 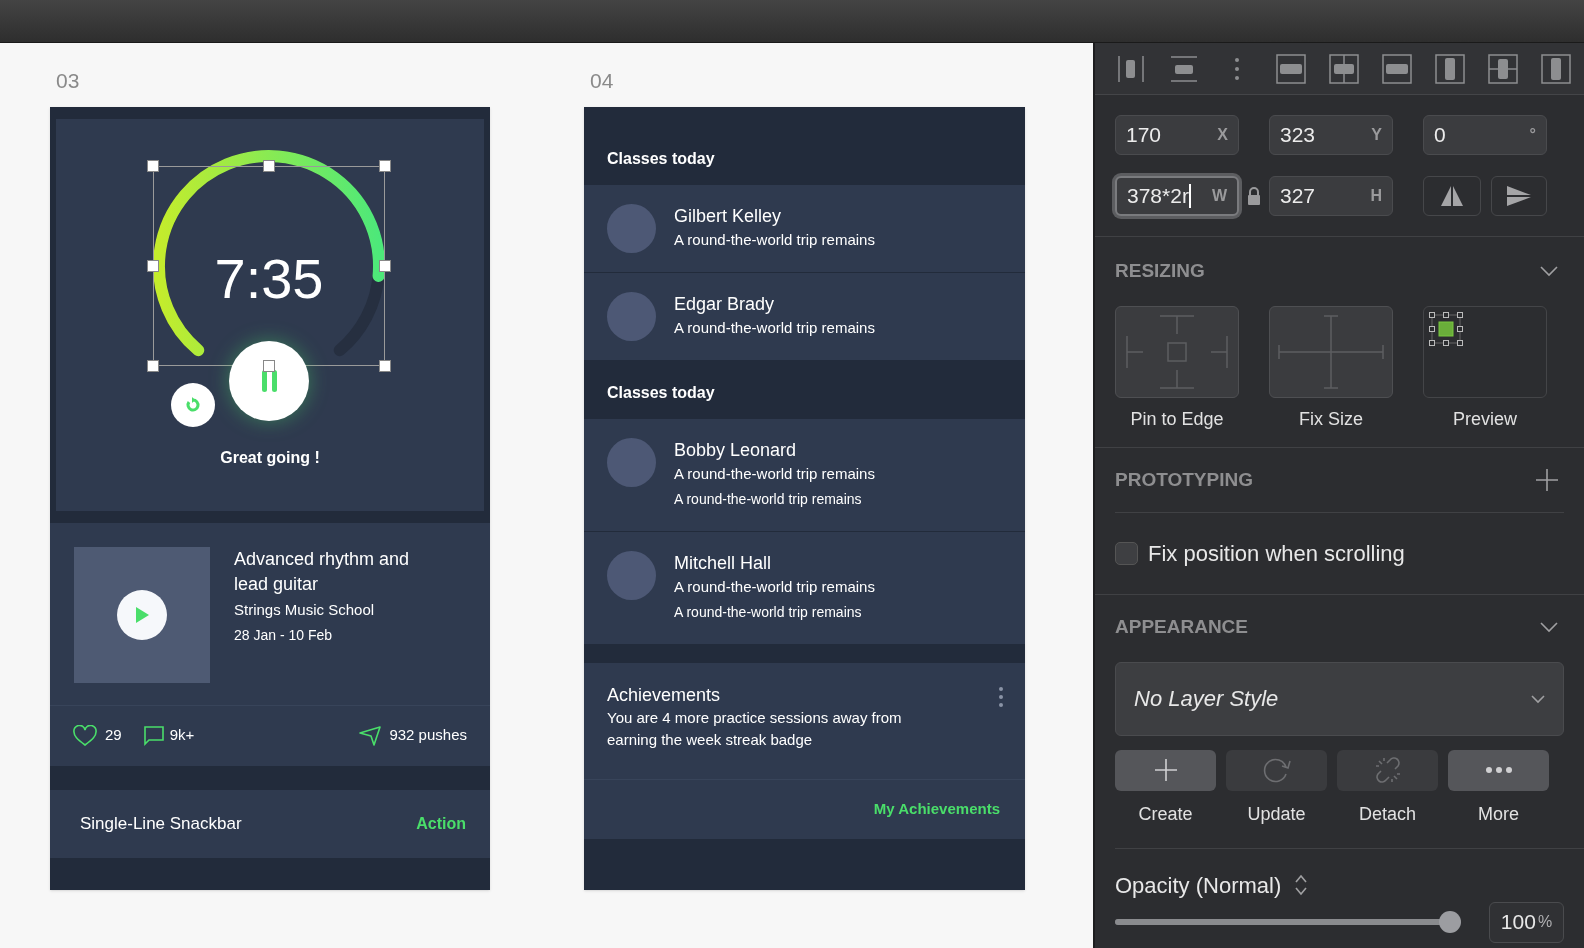 I want to click on flip-horizontal-icon, so click(x=1452, y=196).